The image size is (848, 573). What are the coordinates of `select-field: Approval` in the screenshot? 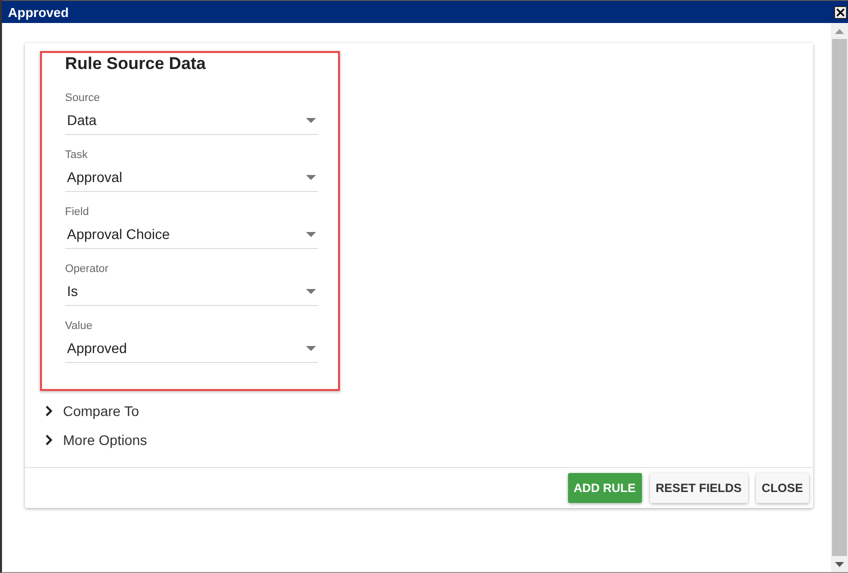 It's located at (191, 179).